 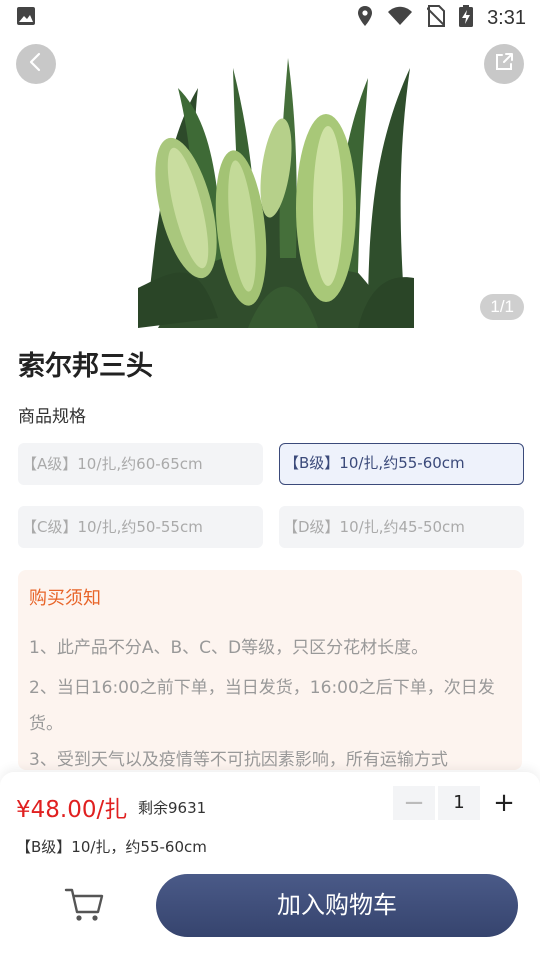 What do you see at coordinates (26, 18) in the screenshot?
I see `image-icon` at bounding box center [26, 18].